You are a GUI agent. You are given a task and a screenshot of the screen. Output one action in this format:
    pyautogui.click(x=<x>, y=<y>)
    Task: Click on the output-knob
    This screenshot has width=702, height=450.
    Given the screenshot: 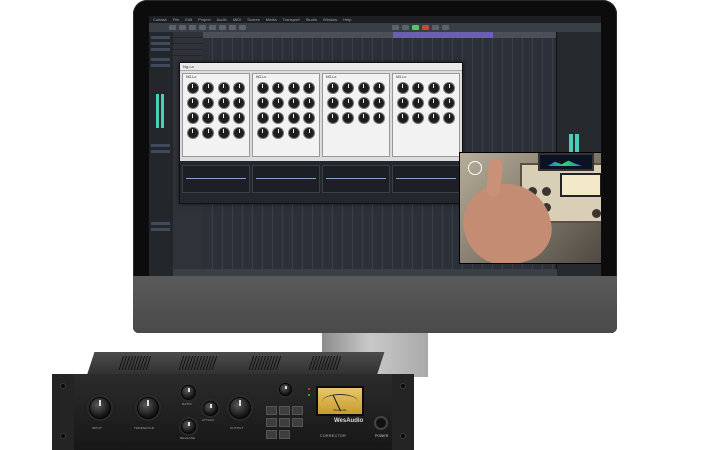 What is the action you would take?
    pyautogui.click(x=240, y=408)
    